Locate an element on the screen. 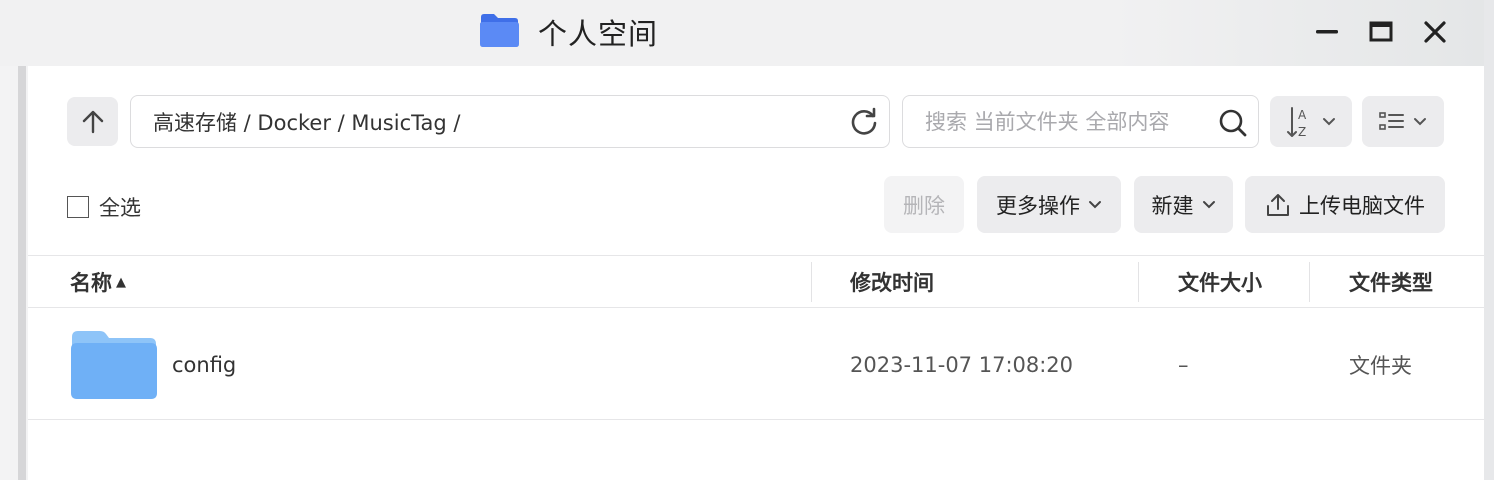 This screenshot has height=480, width=1494. view-mode-button is located at coordinates (1403, 121).